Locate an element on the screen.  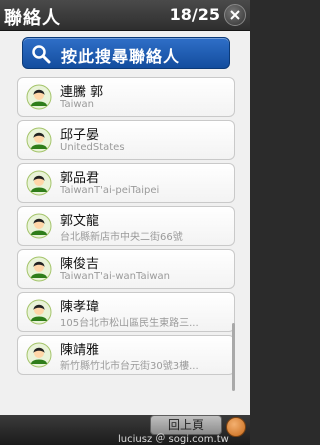
list-item: 連騰 郭 Taiwan is located at coordinates (126, 97).